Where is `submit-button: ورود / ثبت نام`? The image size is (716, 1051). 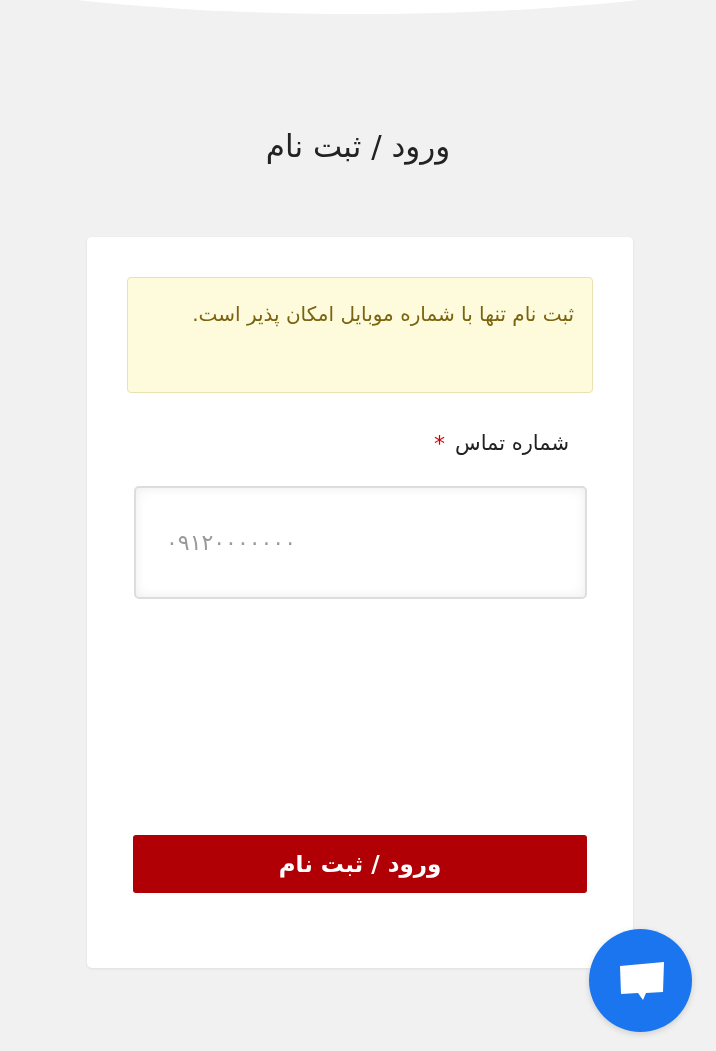
submit-button: ورود / ثبت نام is located at coordinates (360, 864).